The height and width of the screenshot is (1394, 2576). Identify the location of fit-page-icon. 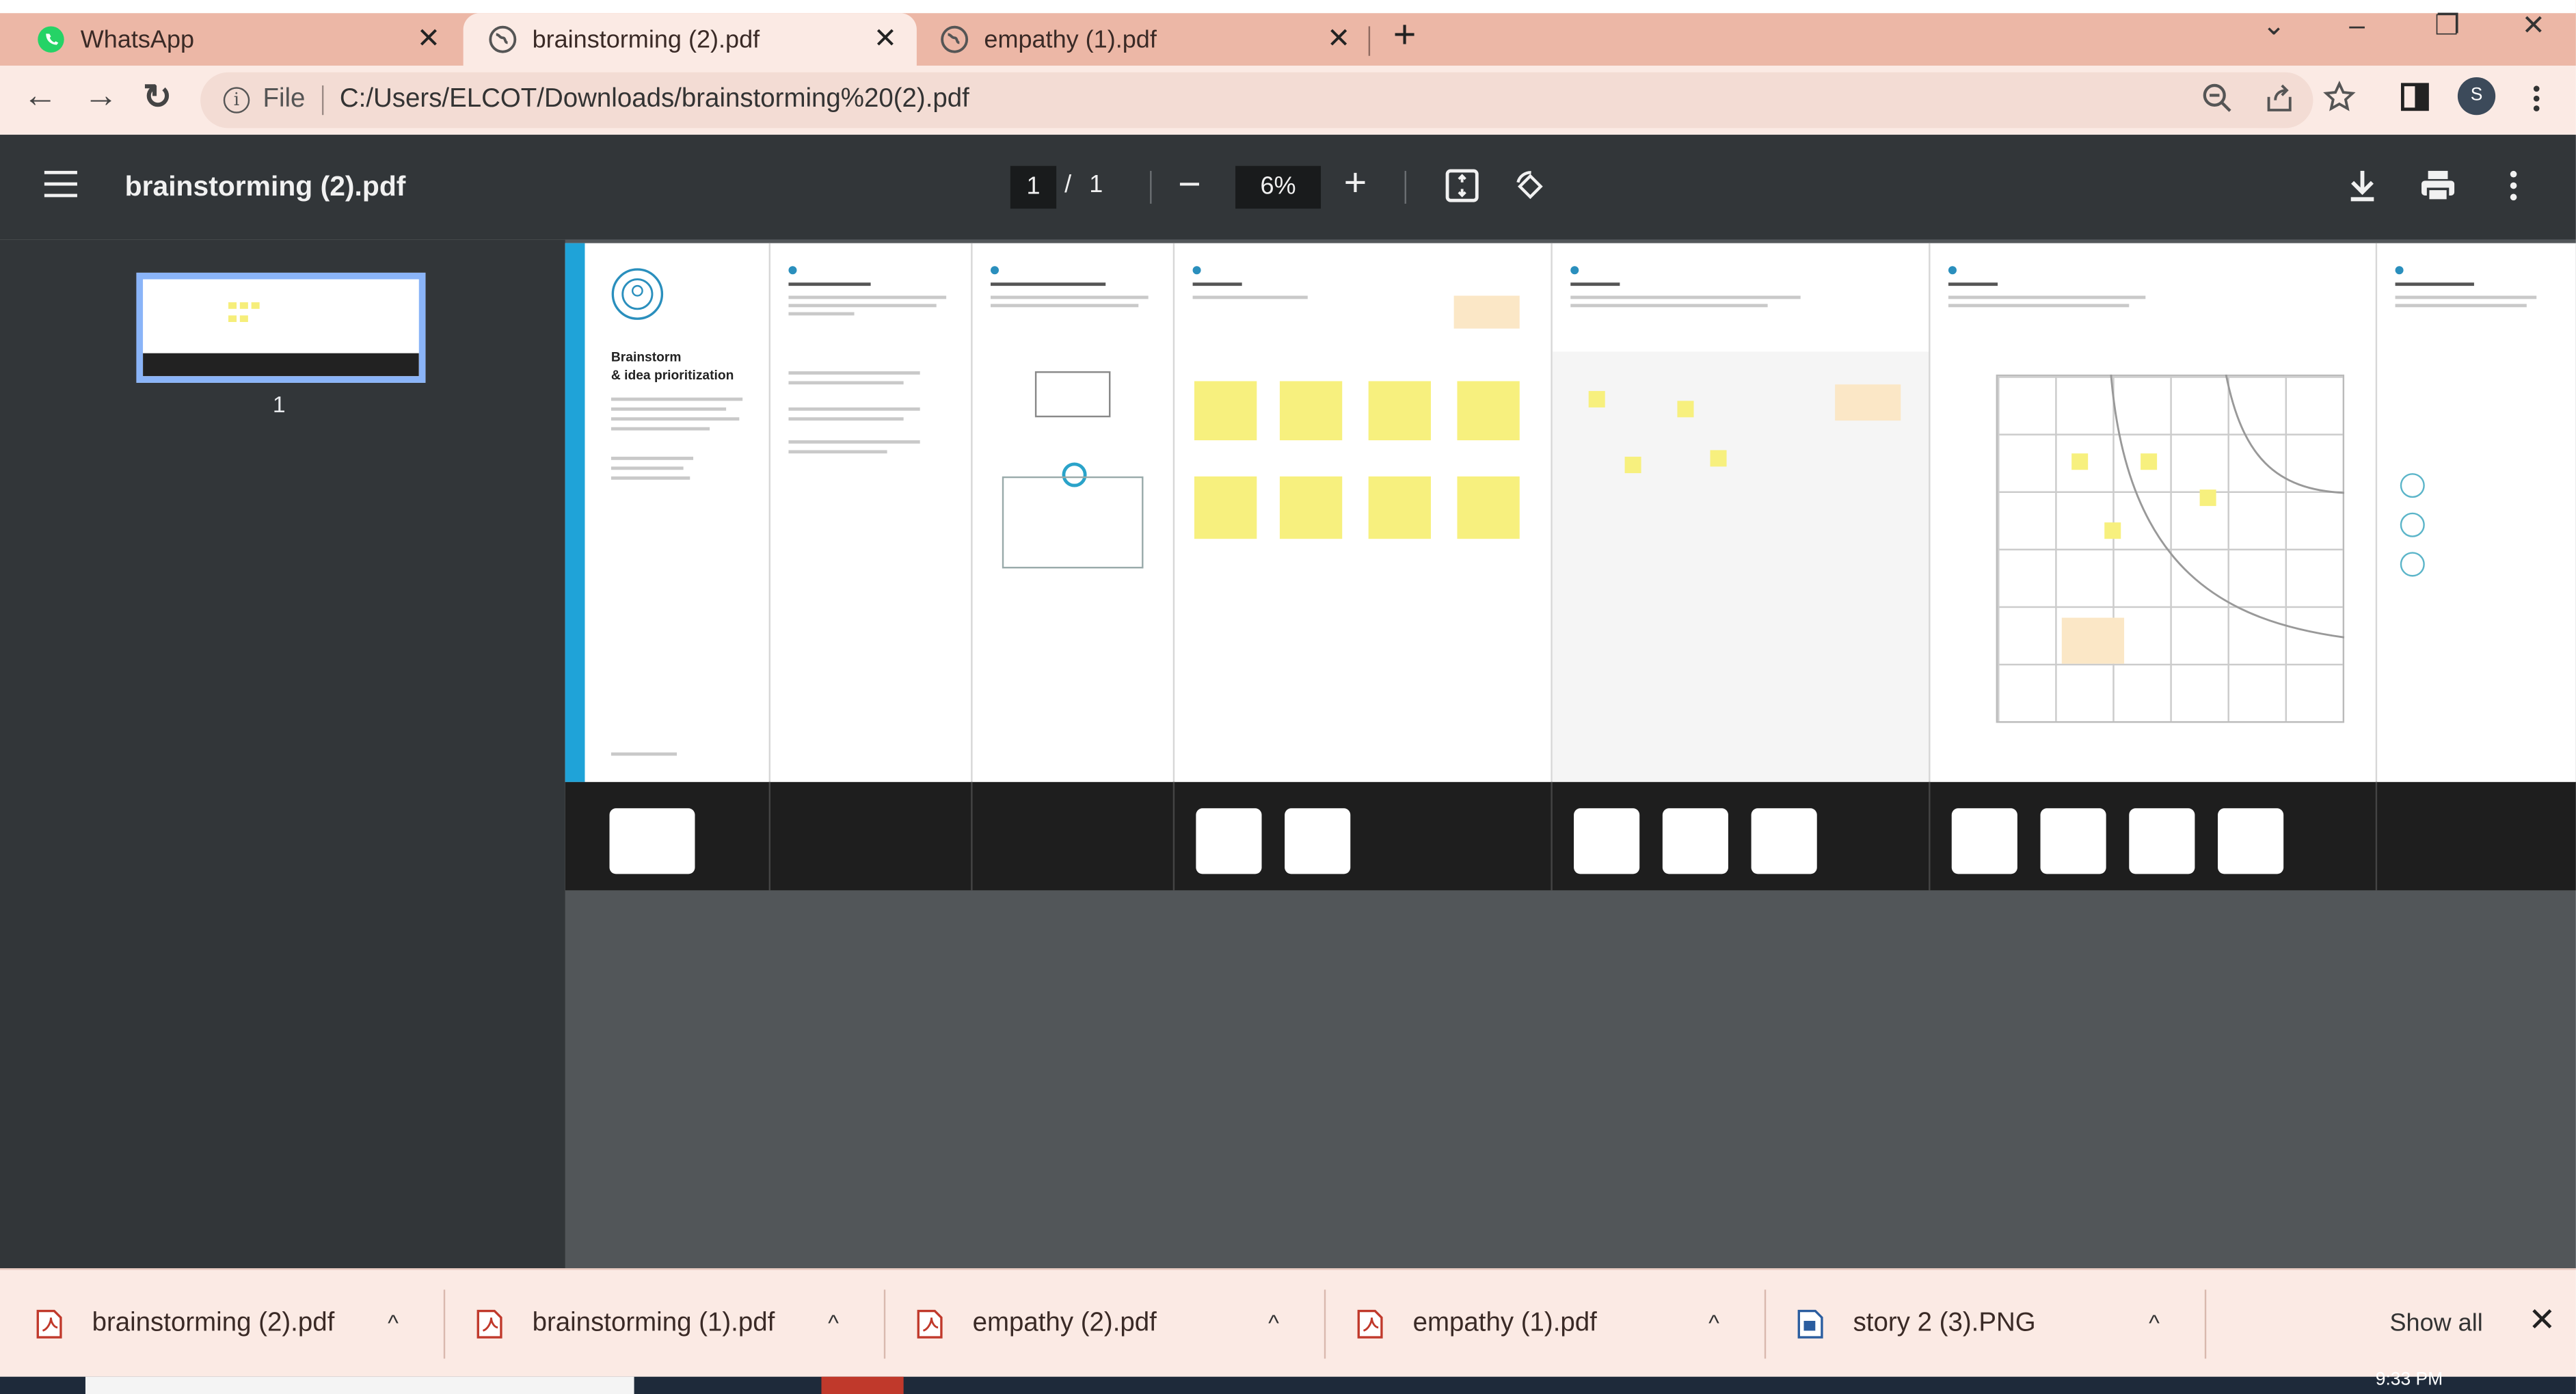
(1462, 185).